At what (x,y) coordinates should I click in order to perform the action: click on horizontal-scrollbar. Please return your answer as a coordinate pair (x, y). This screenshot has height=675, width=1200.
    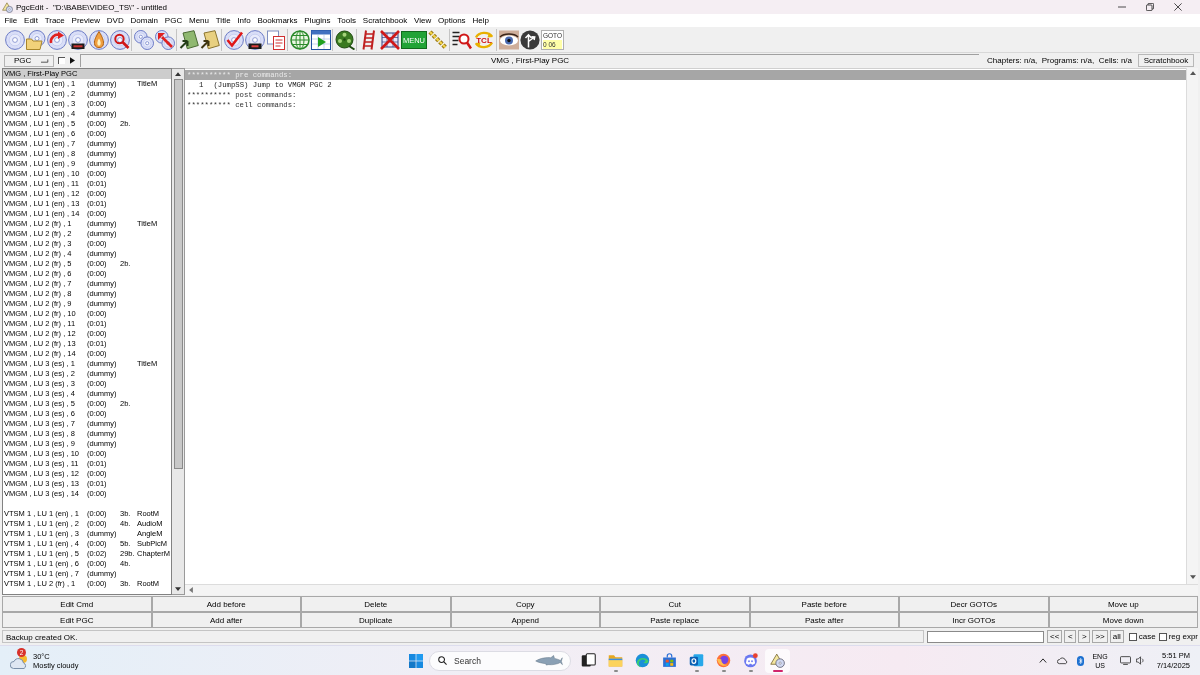
    Looking at the image, I should click on (691, 589).